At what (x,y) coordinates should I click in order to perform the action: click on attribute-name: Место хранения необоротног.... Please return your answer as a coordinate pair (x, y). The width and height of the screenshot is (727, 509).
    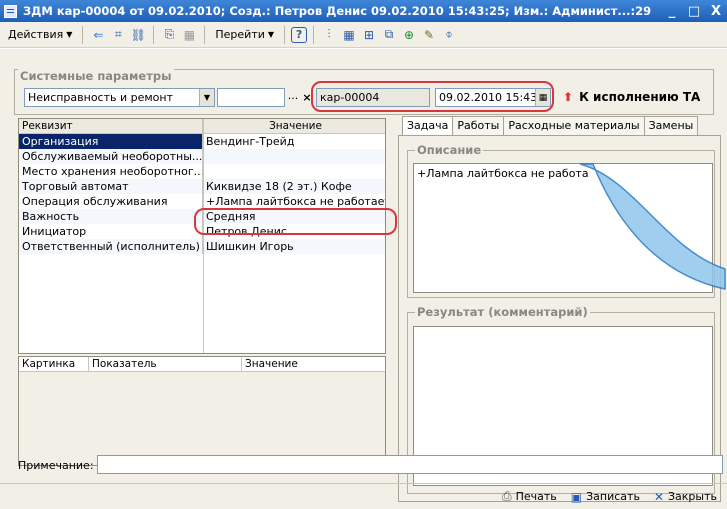
    Looking at the image, I should click on (111, 171).